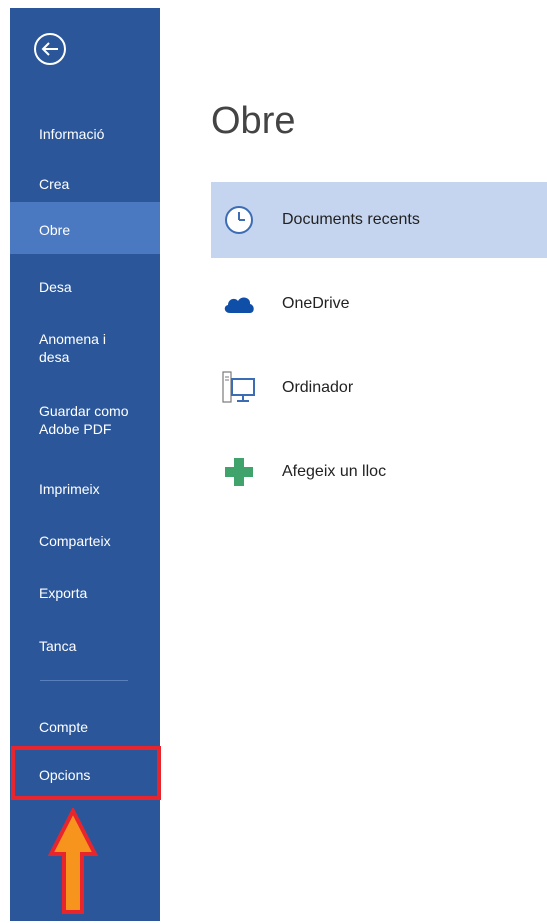  I want to click on nav-item-label: Comparteix, so click(75, 541).